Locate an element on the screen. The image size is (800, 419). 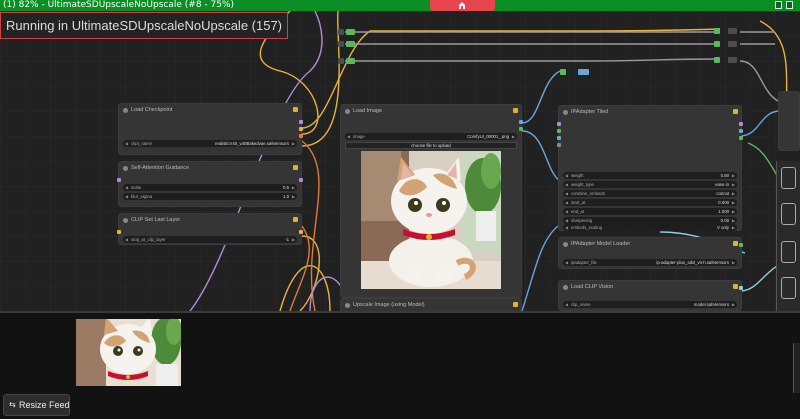
combine-embeds-widget: ◀ combine_embeds concat ▶ is located at coordinates (650, 193).